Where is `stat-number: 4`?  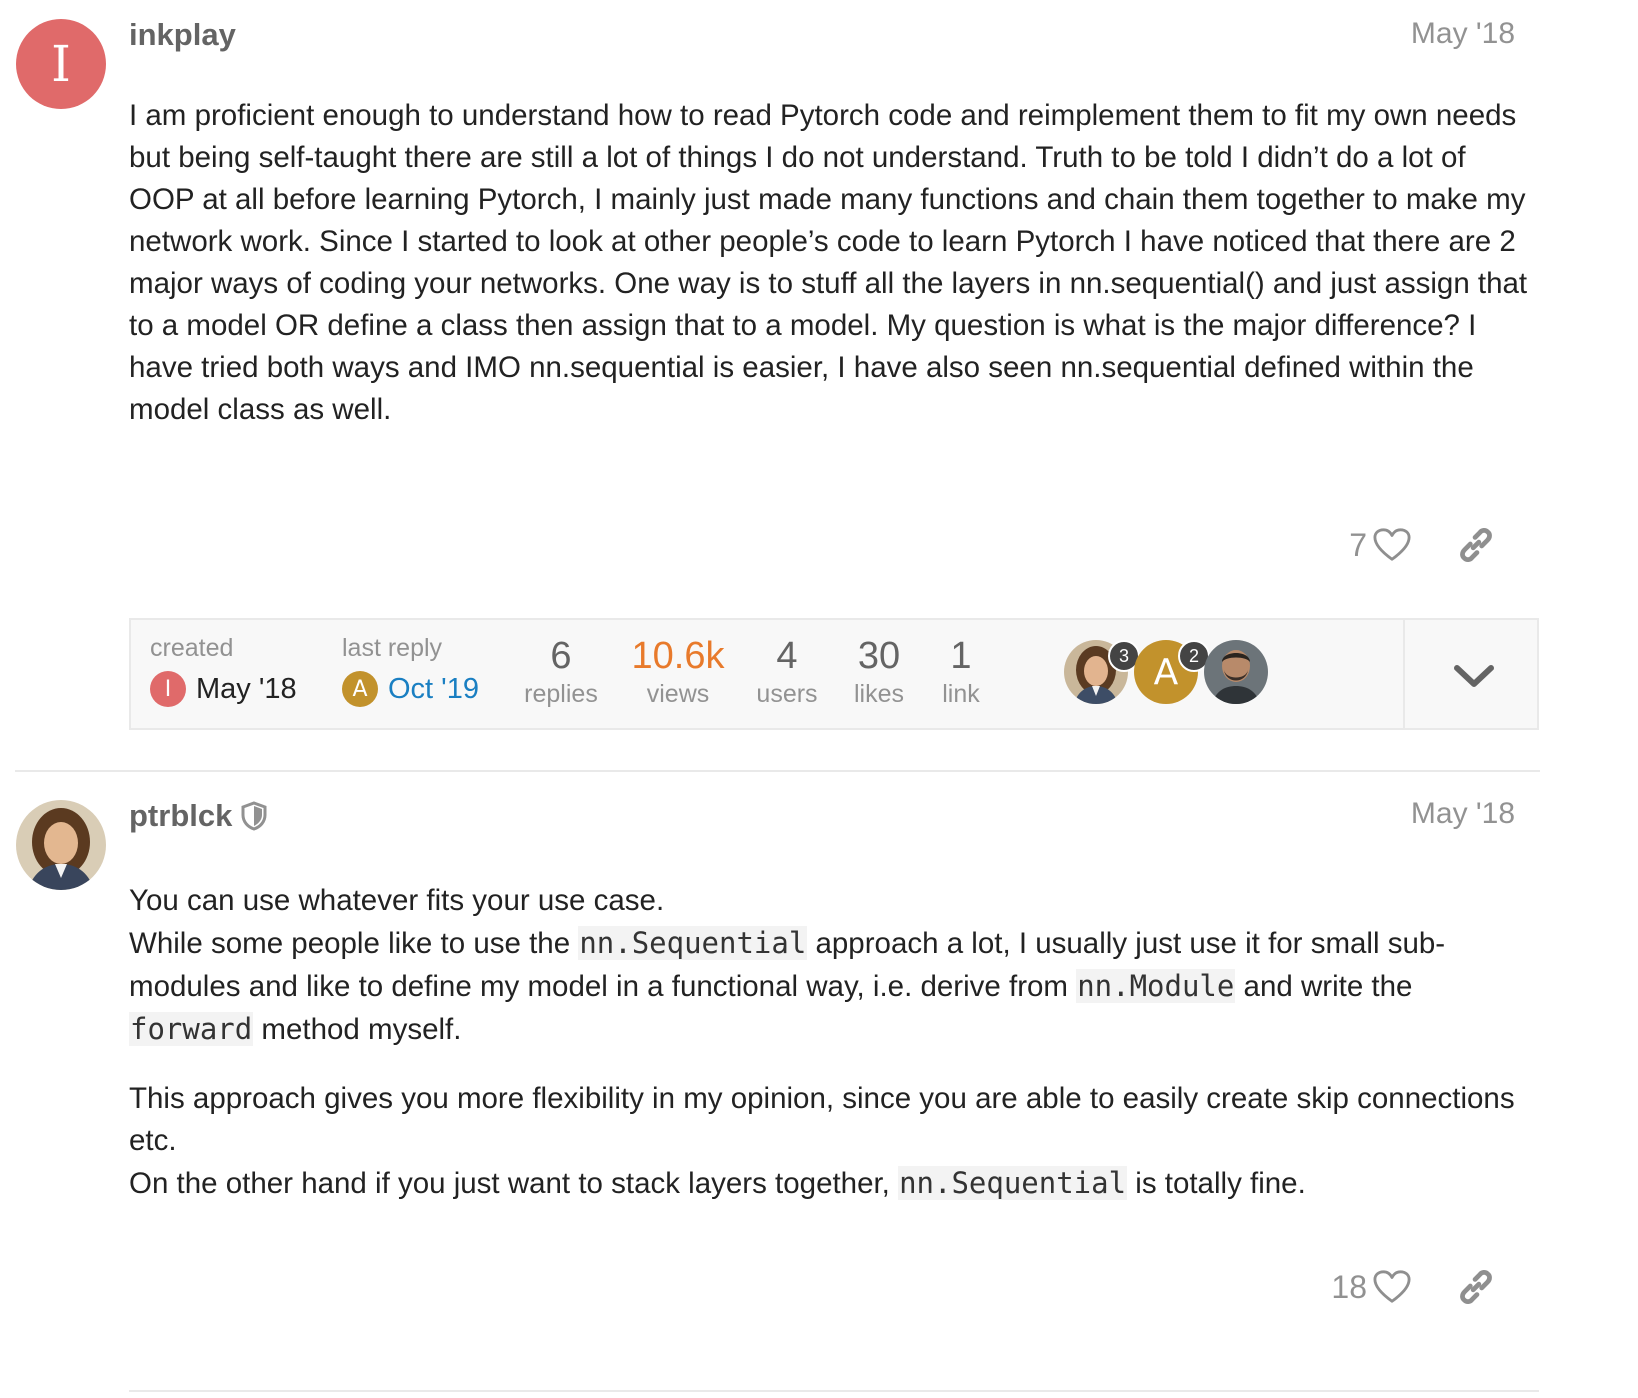 stat-number: 4 is located at coordinates (787, 656).